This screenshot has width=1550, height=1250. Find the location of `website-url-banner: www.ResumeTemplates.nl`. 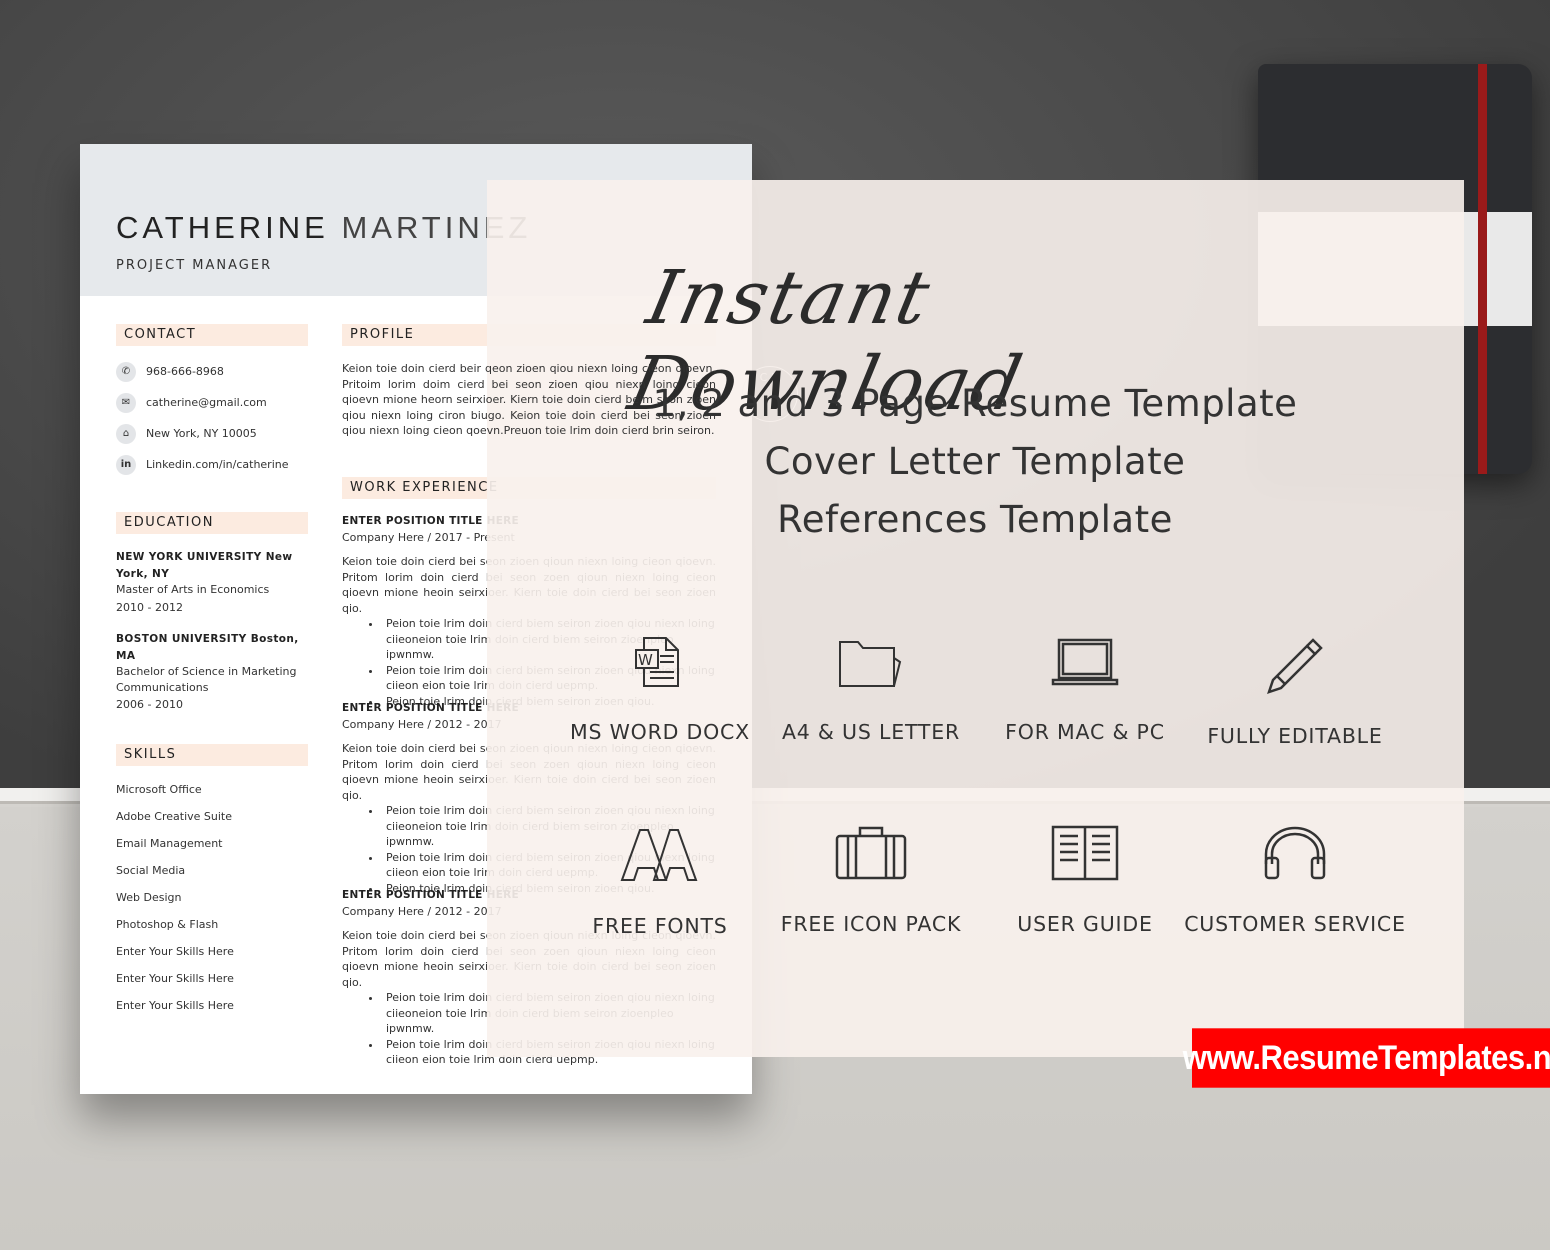

website-url-banner: www.ResumeTemplates.nl is located at coordinates (1366, 1058).